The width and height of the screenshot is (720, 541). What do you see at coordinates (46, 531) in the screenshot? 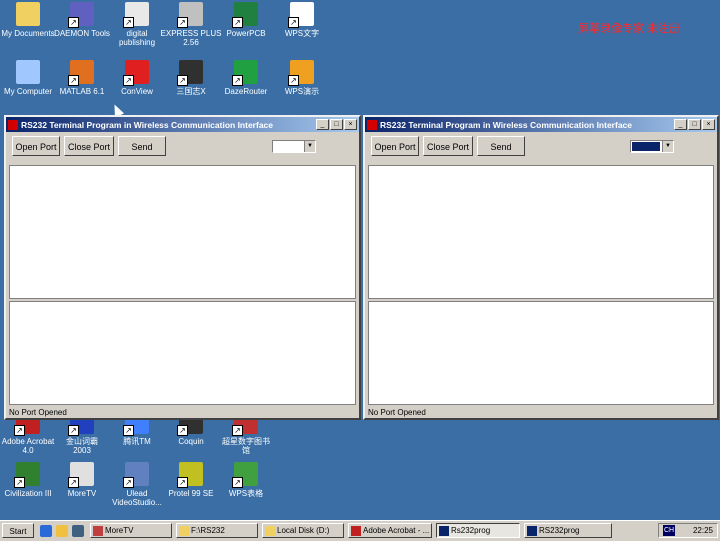
I see `ie-icon` at bounding box center [46, 531].